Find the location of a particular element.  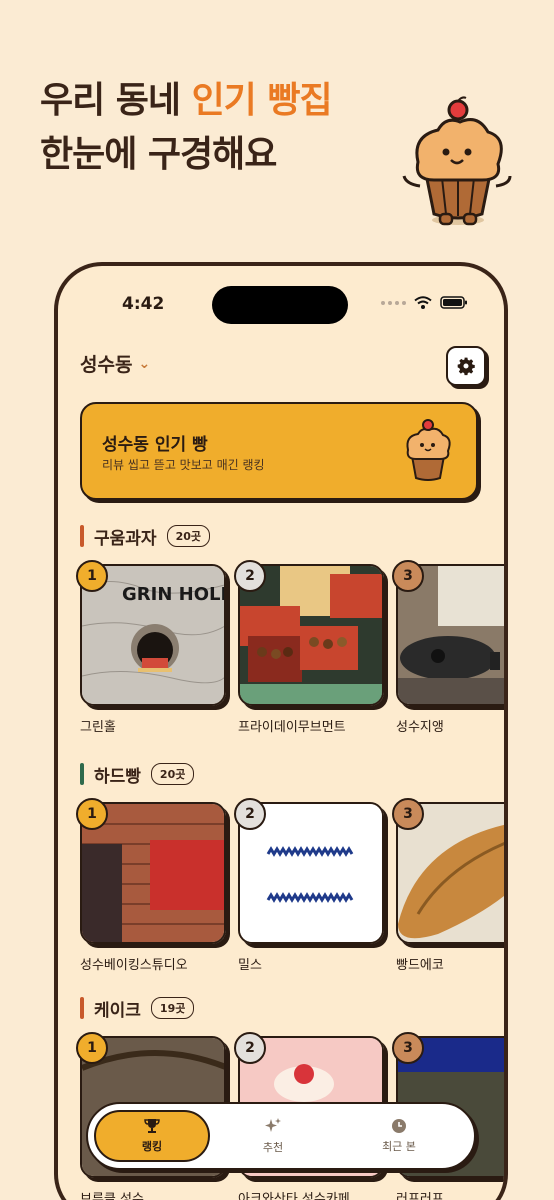

bakery-card: 3 빵드에코 is located at coordinates (448, 885).